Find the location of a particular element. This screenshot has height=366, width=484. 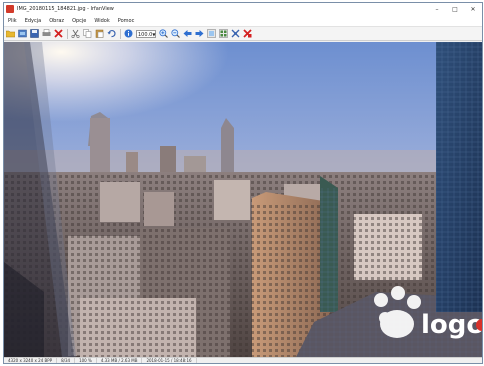

fit-icon is located at coordinates (211, 33).